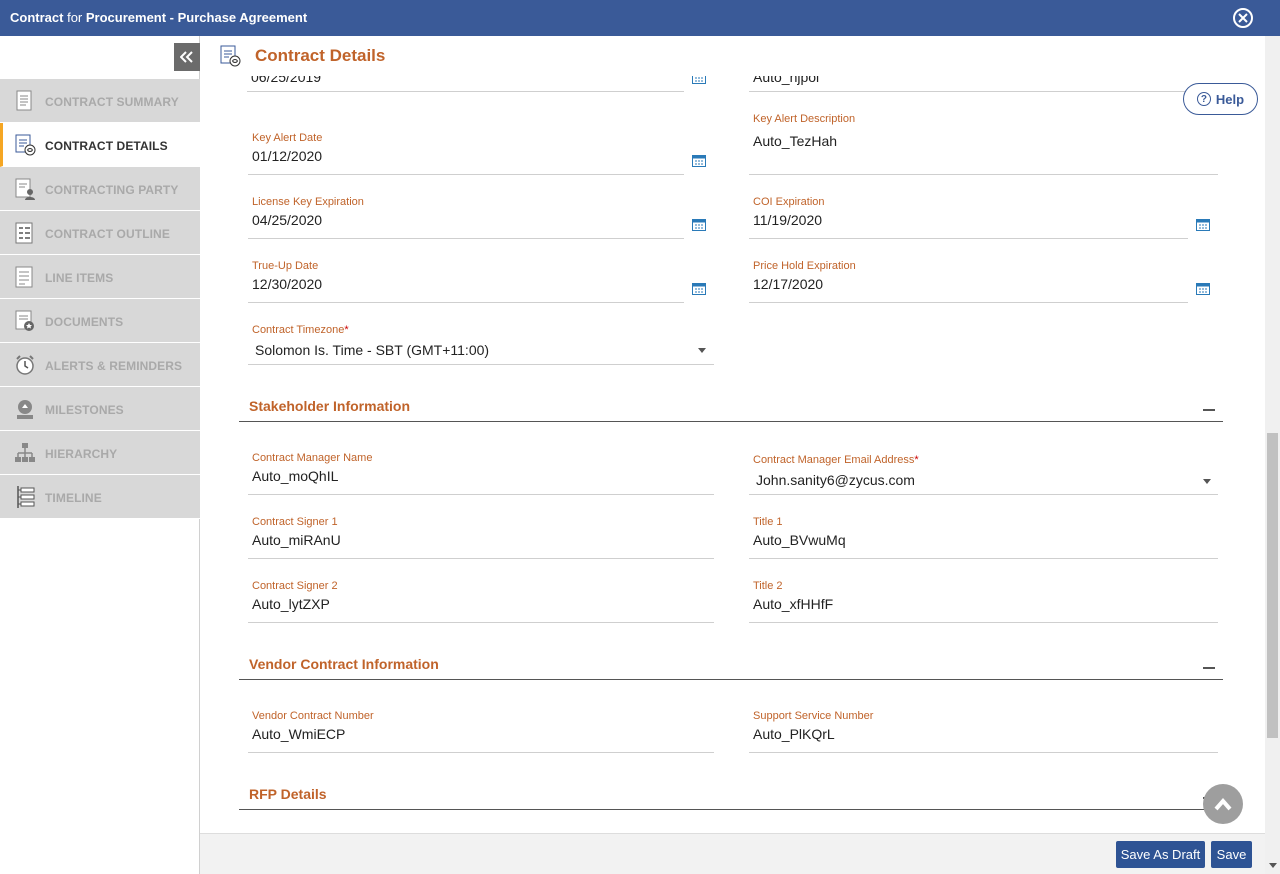 The height and width of the screenshot is (874, 1280). What do you see at coordinates (287, 138) in the screenshot?
I see `field-label: Key Alert Date` at bounding box center [287, 138].